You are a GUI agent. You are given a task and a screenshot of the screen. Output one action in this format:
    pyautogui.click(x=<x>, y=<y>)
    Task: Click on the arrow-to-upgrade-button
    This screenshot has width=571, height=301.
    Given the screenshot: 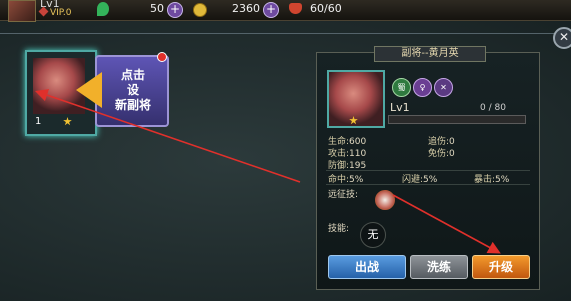 What is the action you would take?
    pyautogui.click(x=446, y=224)
    